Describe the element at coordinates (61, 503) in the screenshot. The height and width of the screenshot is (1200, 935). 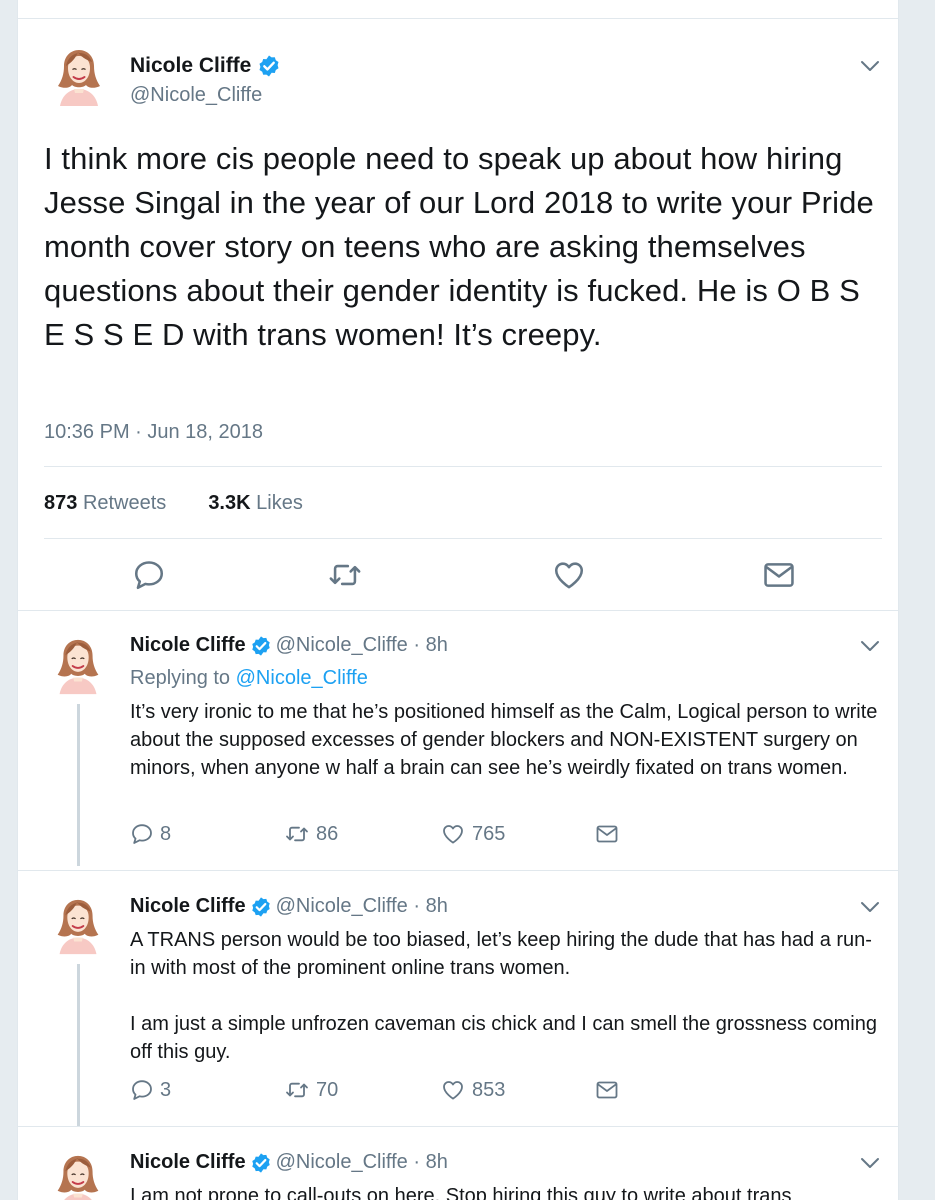
I see `retweets-count: 873` at that location.